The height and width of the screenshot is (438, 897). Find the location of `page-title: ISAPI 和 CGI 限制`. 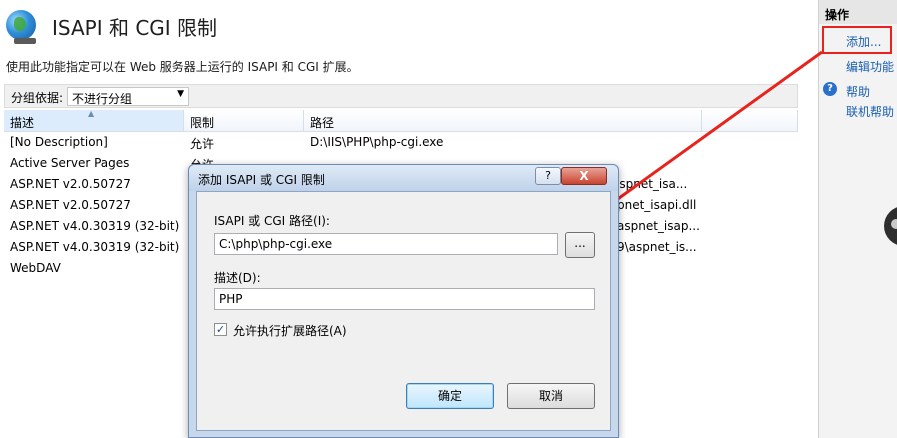

page-title: ISAPI 和 CGI 限制 is located at coordinates (135, 28).